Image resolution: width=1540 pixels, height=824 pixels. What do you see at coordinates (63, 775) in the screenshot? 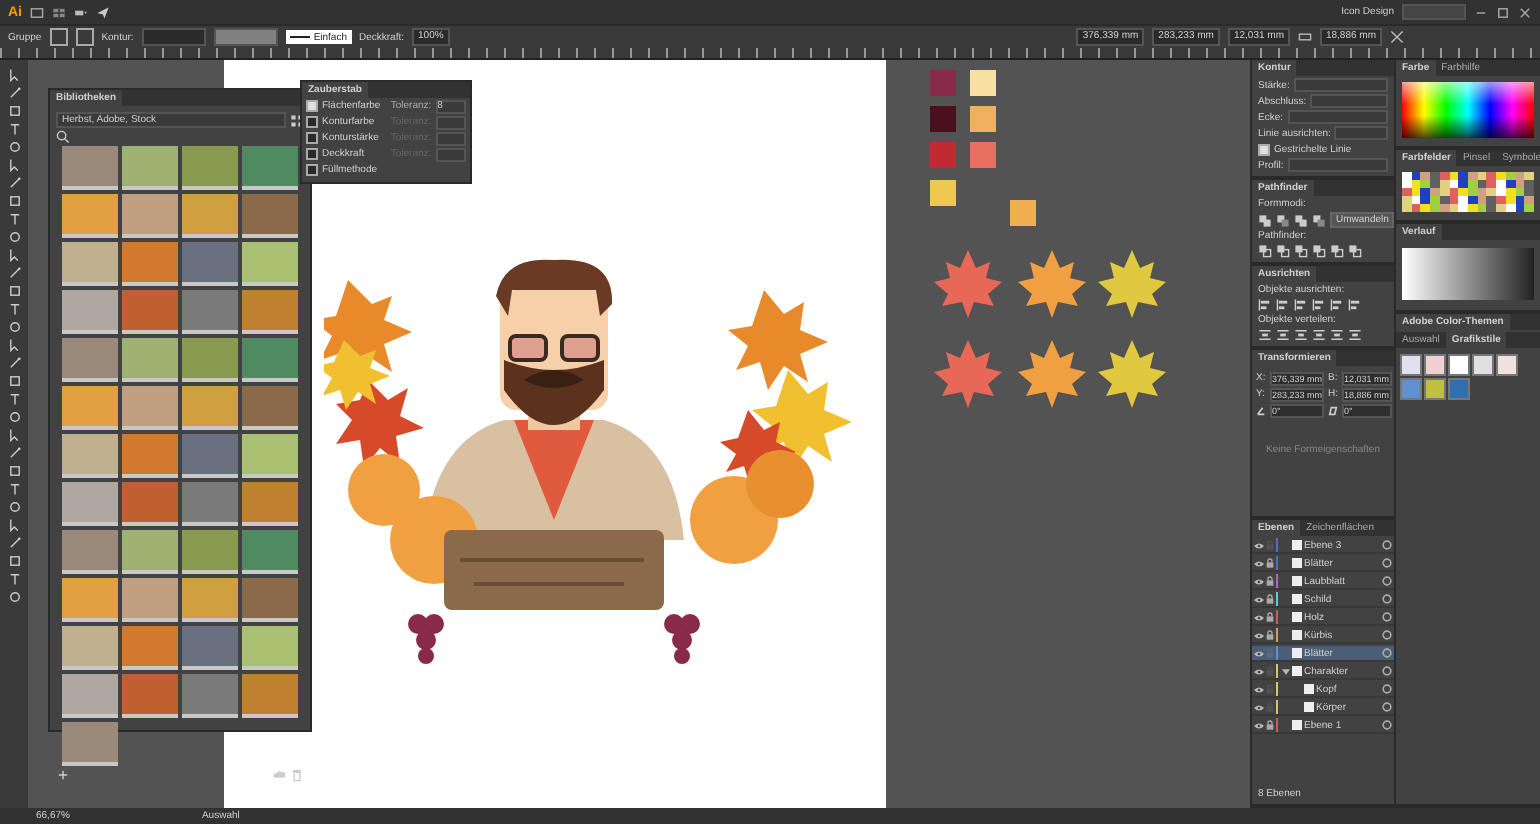
I see `plus-icon` at bounding box center [63, 775].